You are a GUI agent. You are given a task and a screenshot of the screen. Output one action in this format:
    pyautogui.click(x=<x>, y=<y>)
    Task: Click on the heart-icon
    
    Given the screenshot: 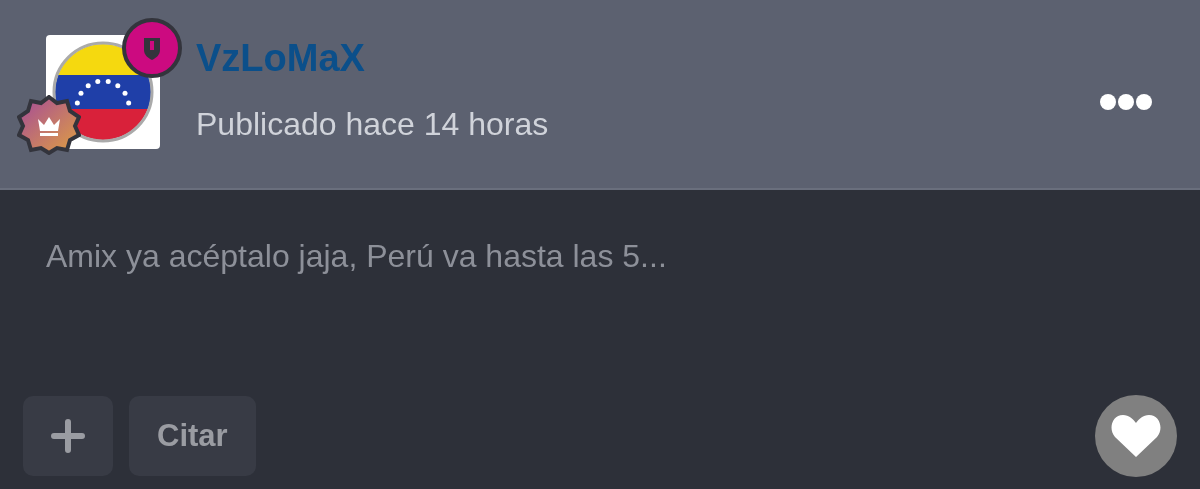 What is the action you would take?
    pyautogui.click(x=1136, y=436)
    